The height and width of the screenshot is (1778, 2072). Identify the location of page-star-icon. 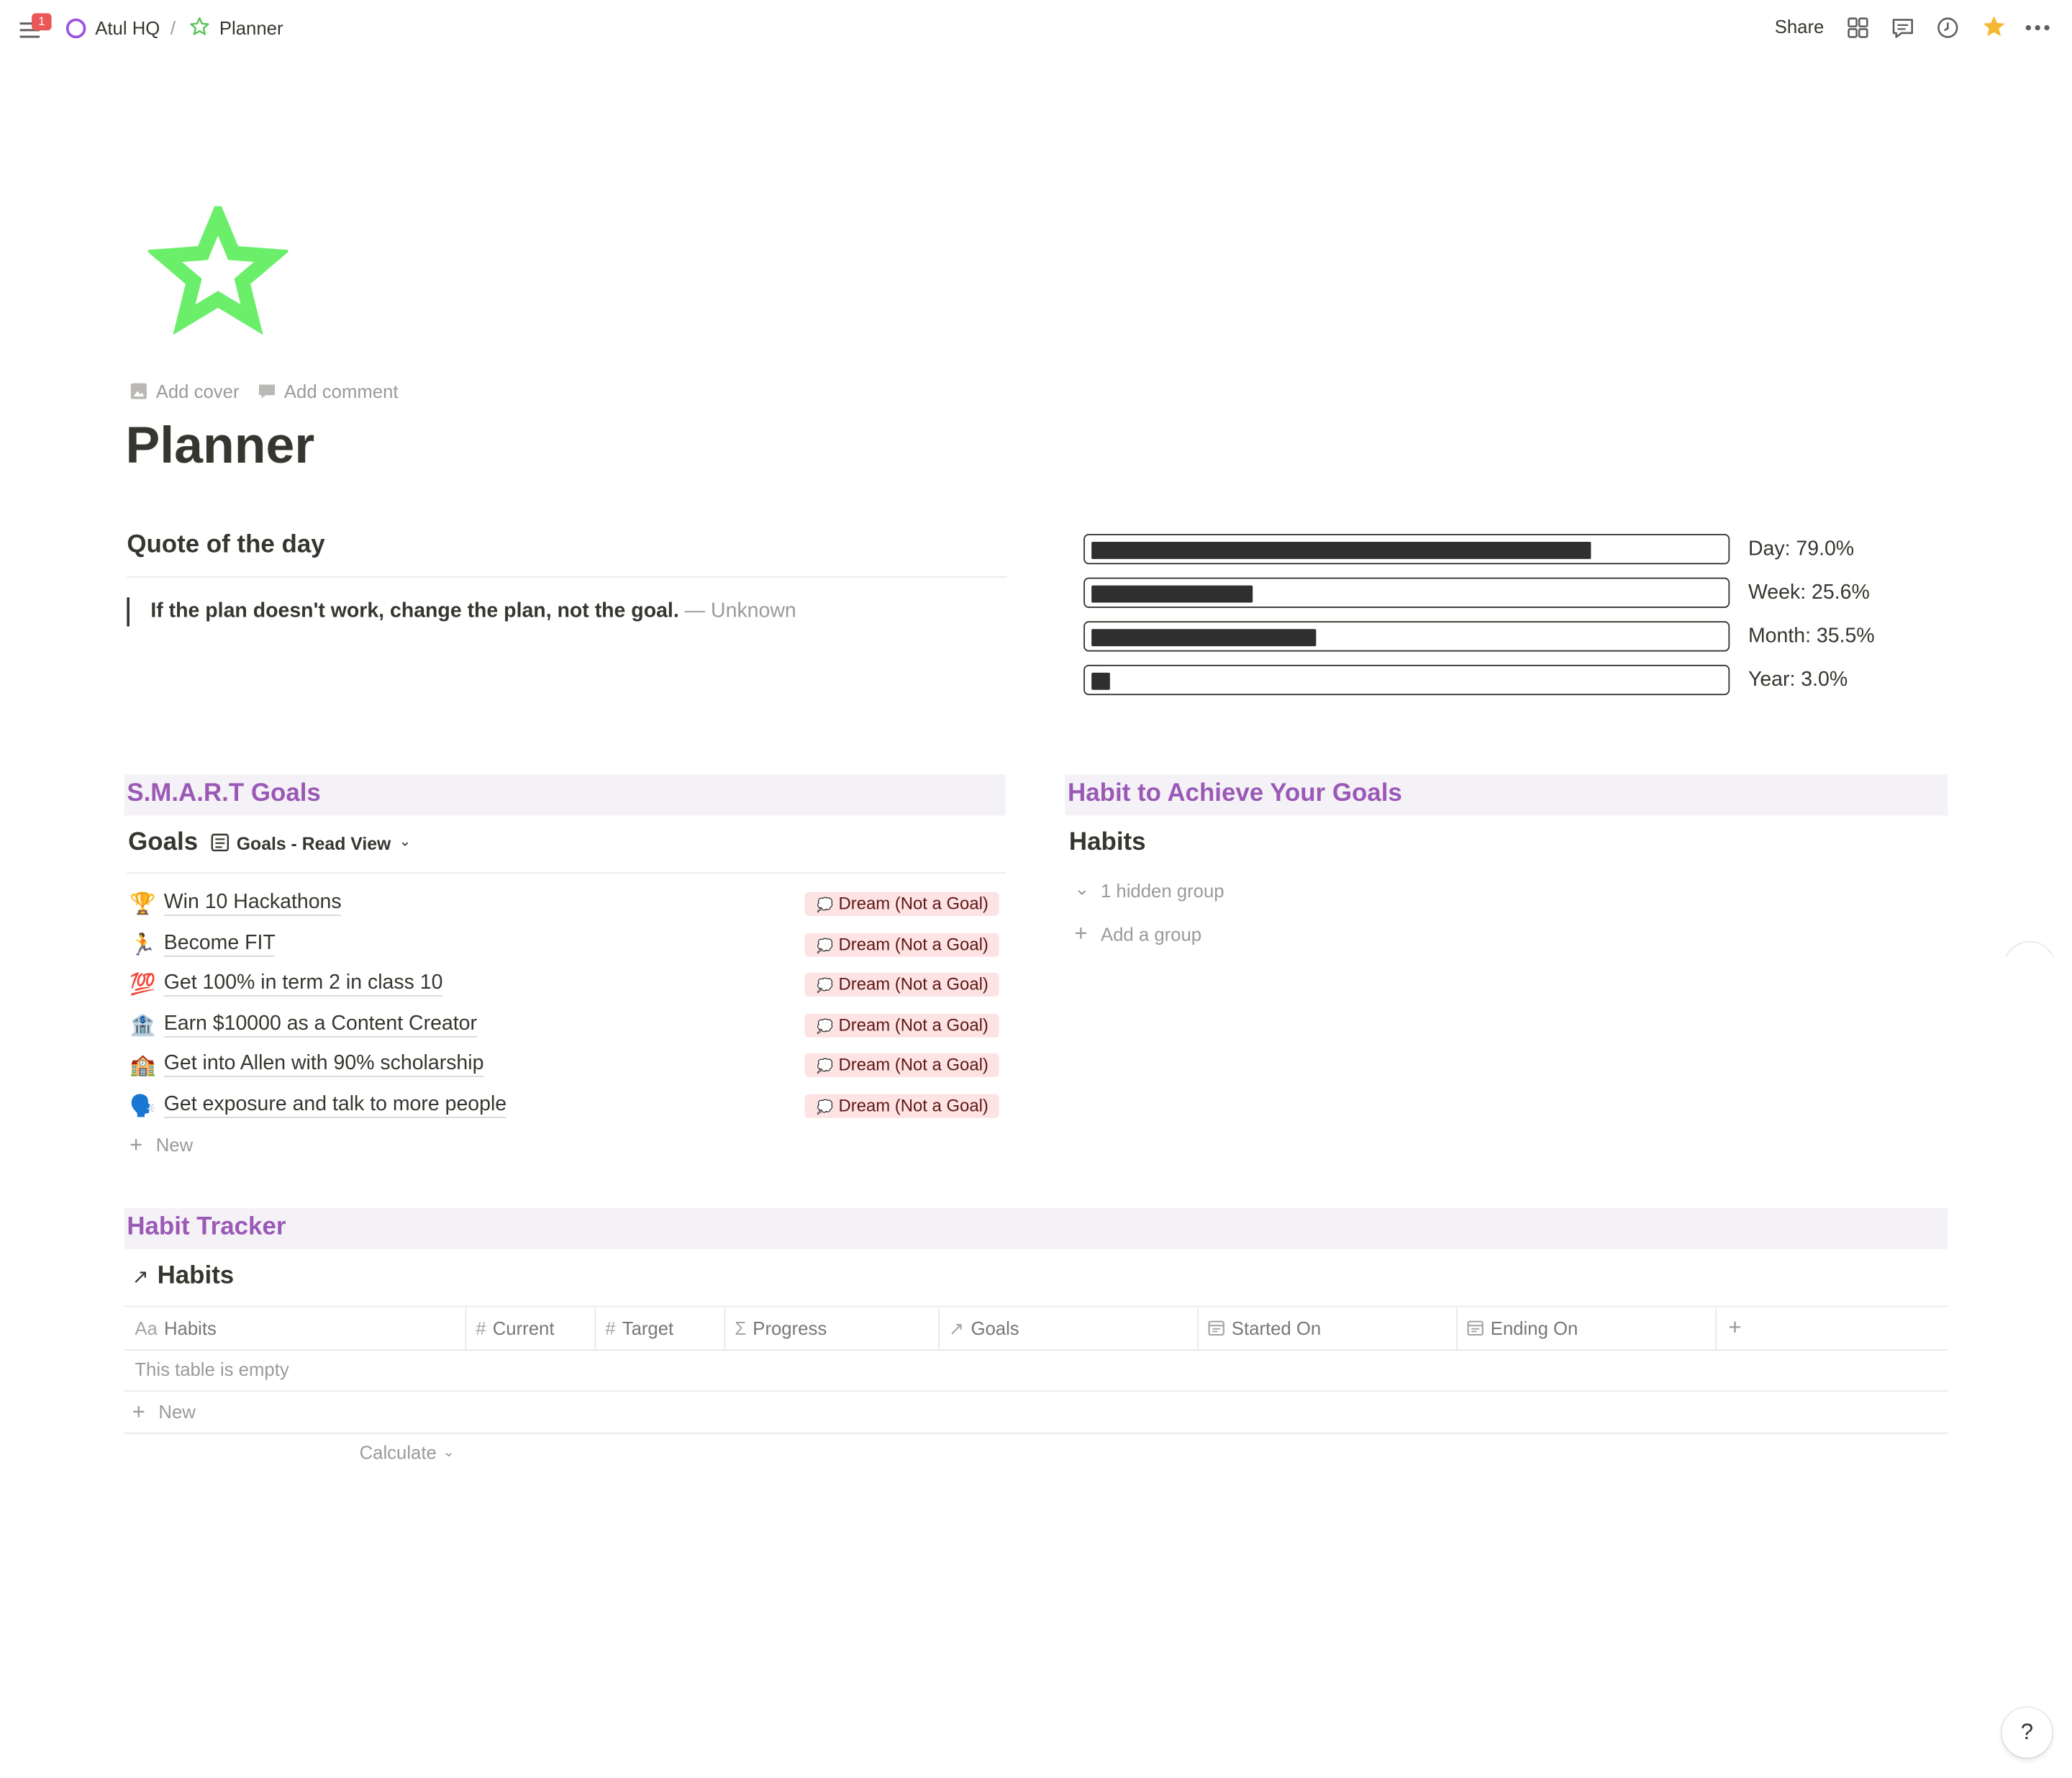
(218, 273).